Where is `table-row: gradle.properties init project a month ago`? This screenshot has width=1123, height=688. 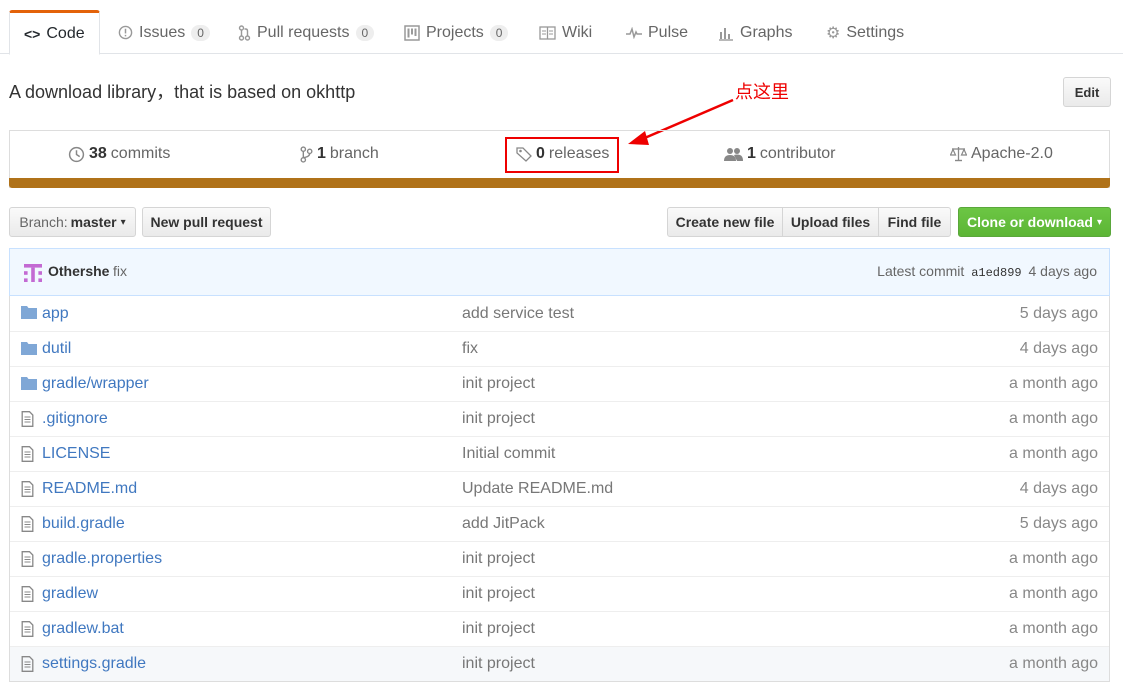
table-row: gradle.properties init project a month ago is located at coordinates (559, 558).